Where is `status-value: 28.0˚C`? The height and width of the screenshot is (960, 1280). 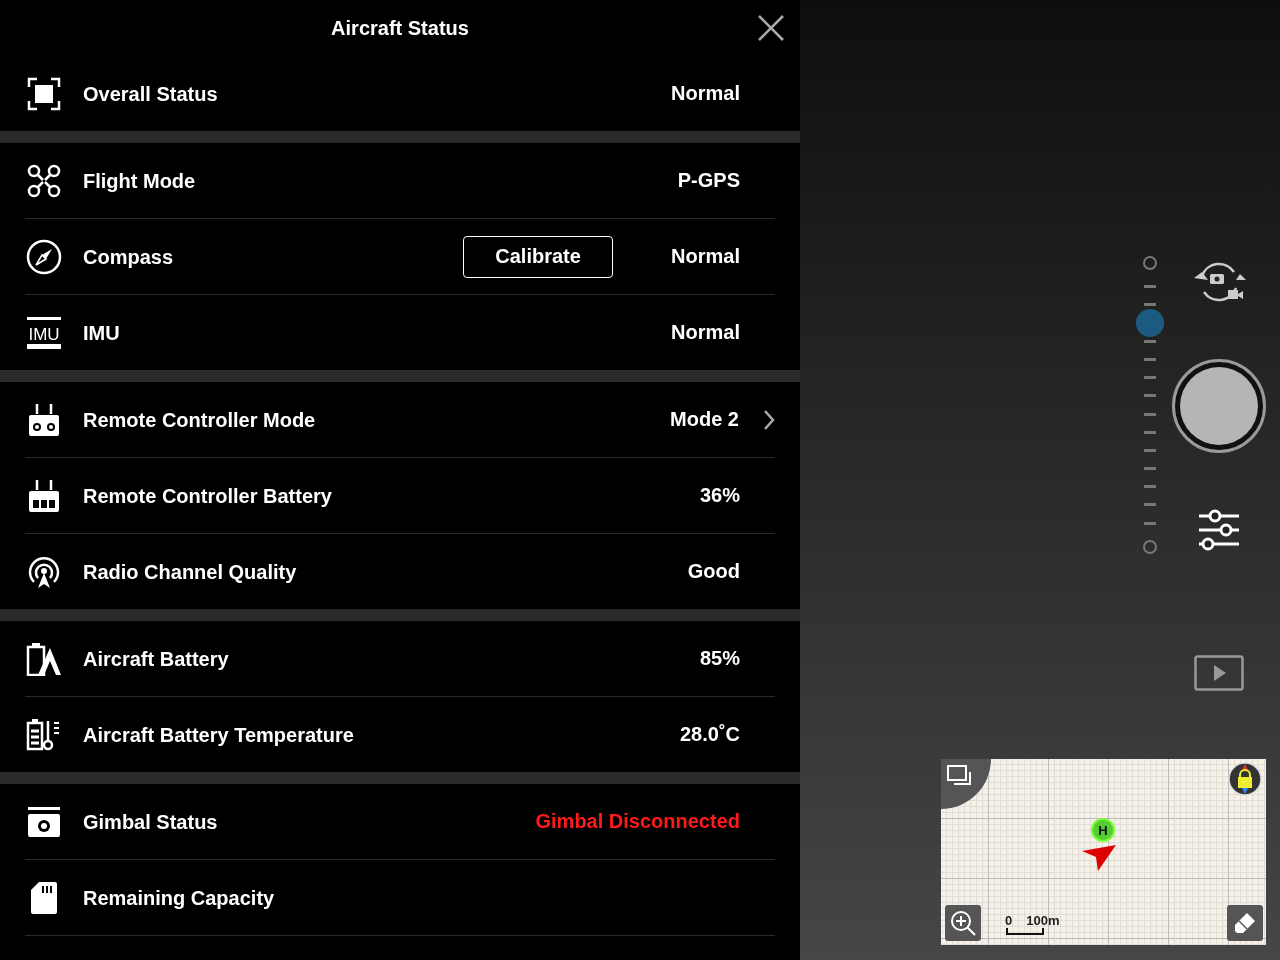 status-value: 28.0˚C is located at coordinates (709, 734).